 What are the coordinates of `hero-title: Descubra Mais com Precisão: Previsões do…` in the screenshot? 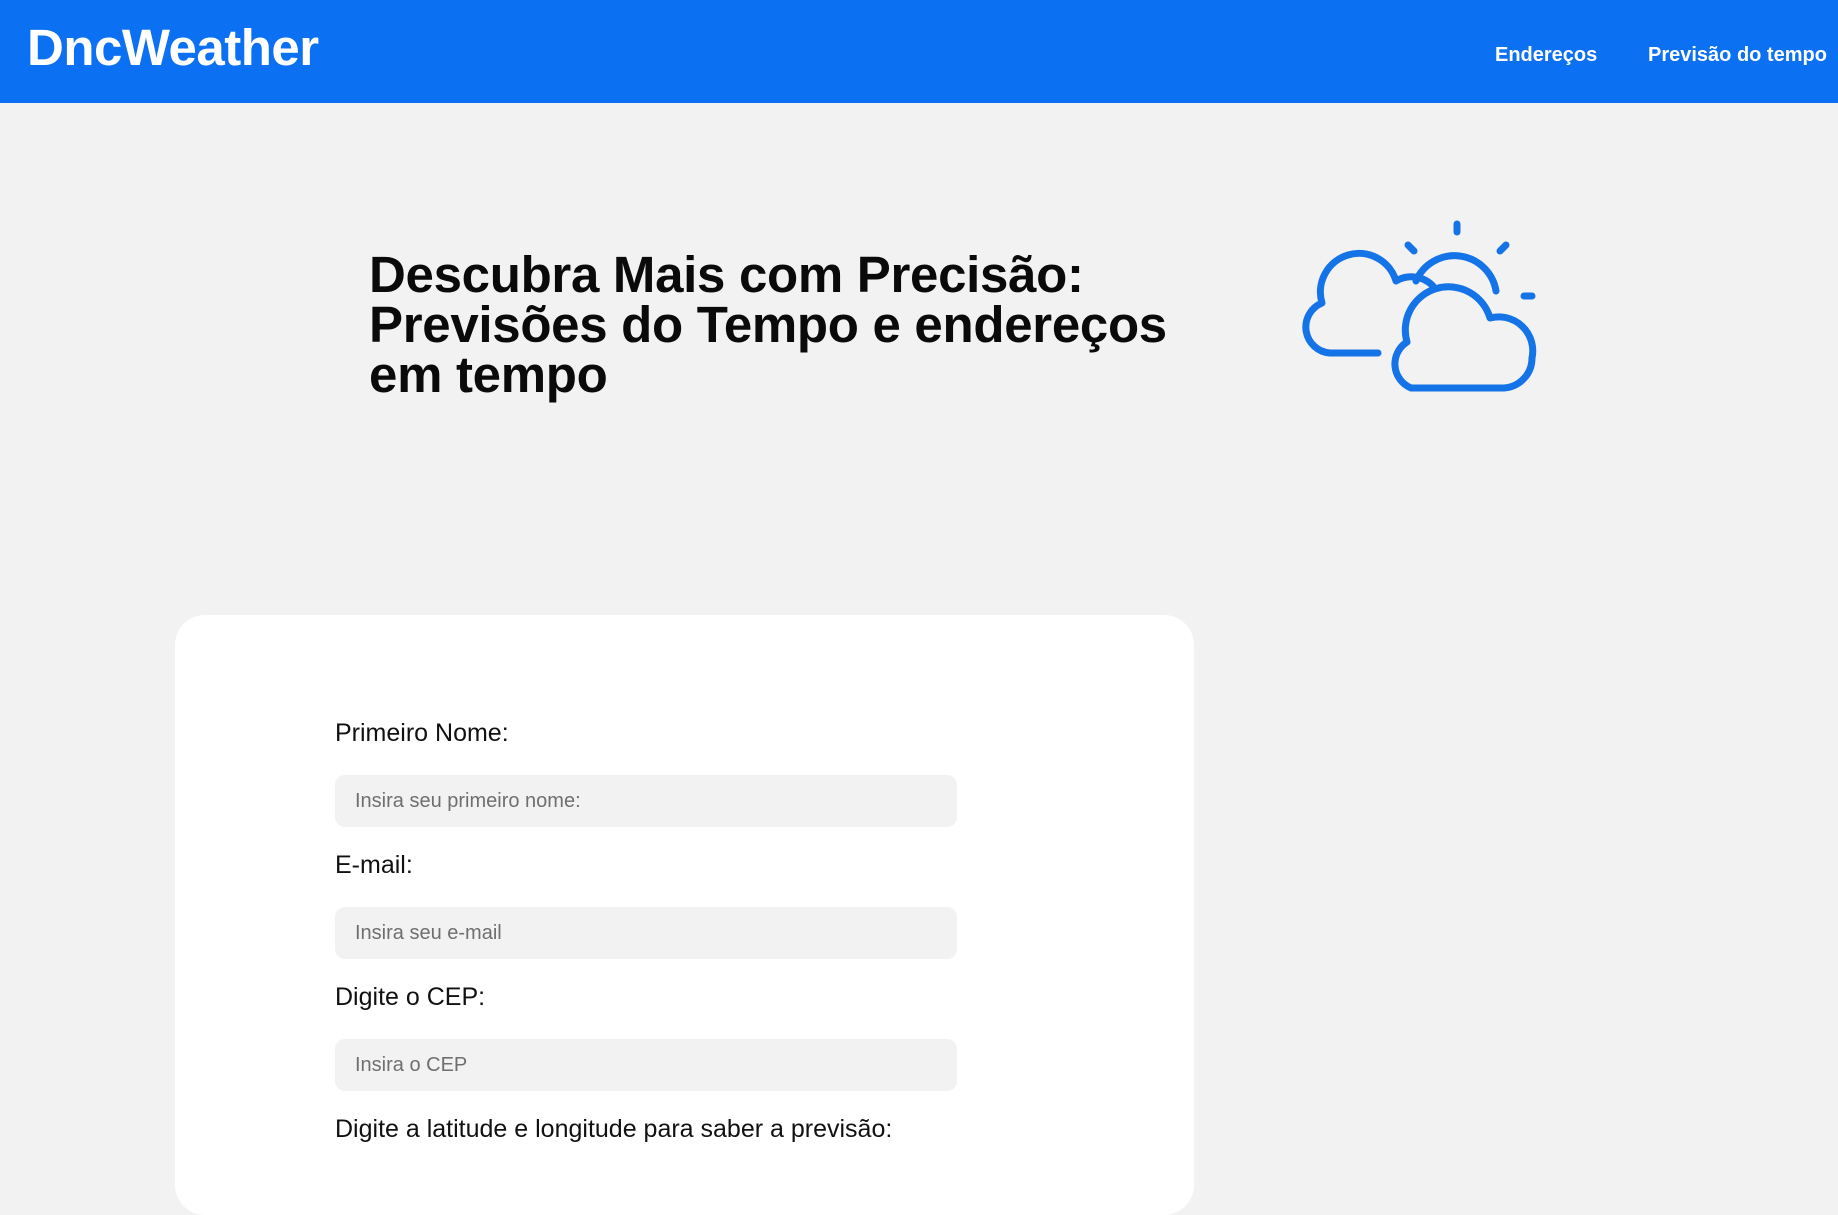 It's located at (799, 324).